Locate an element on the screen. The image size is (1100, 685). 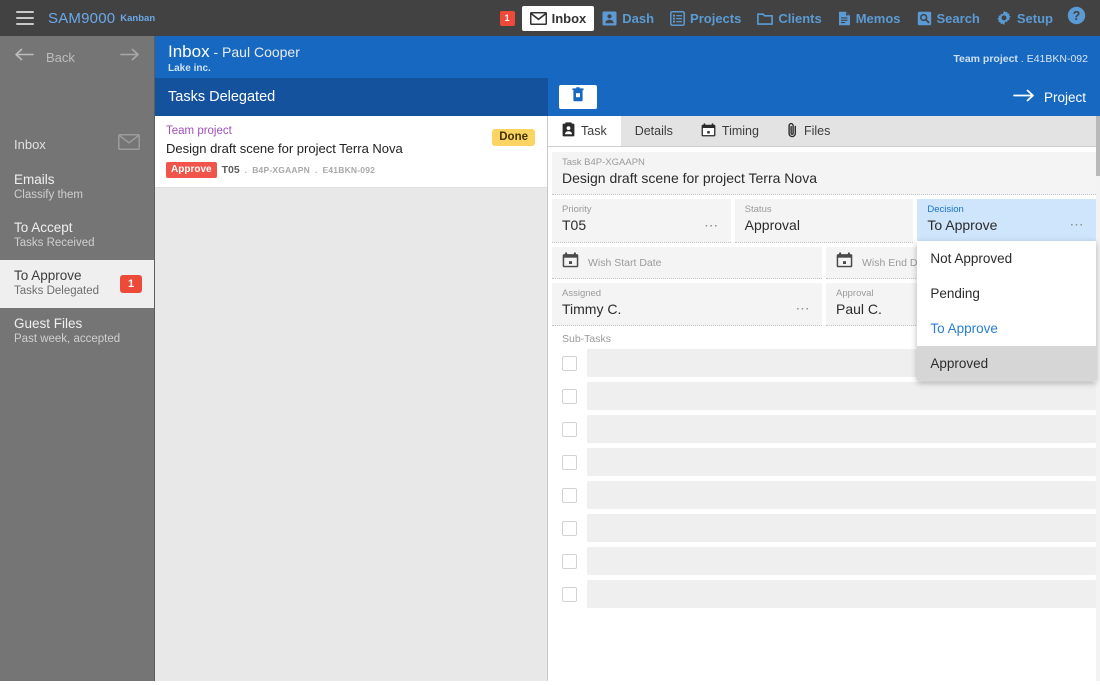
envelope-icon is located at coordinates (538, 18).